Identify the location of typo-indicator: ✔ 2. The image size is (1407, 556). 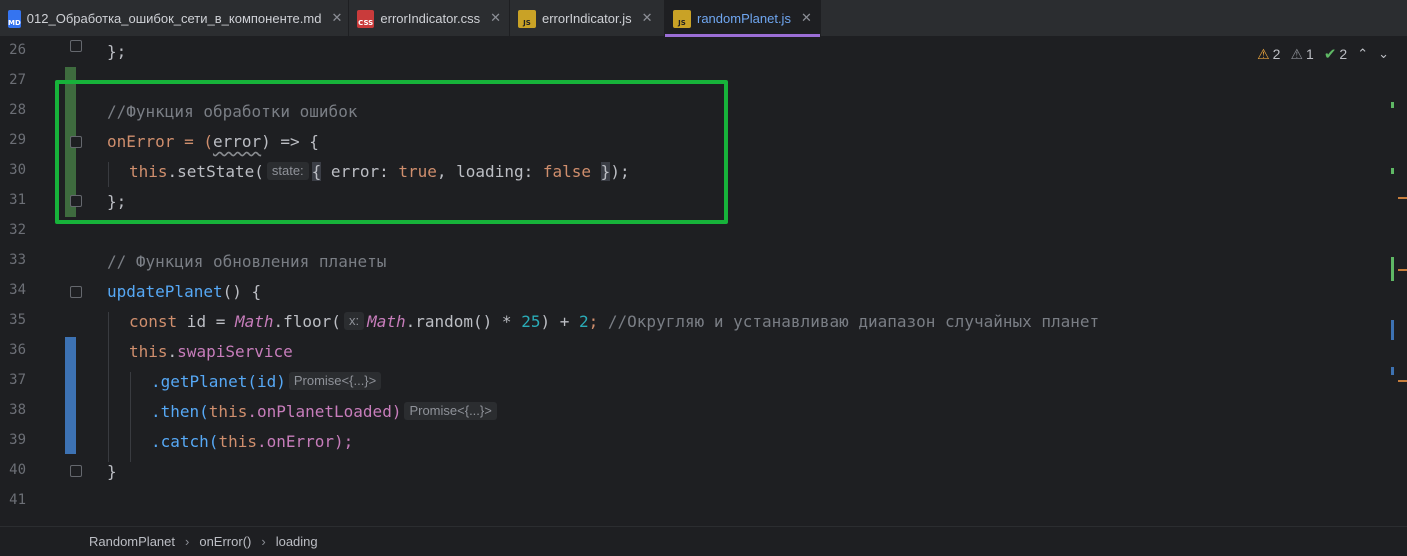
(1335, 54).